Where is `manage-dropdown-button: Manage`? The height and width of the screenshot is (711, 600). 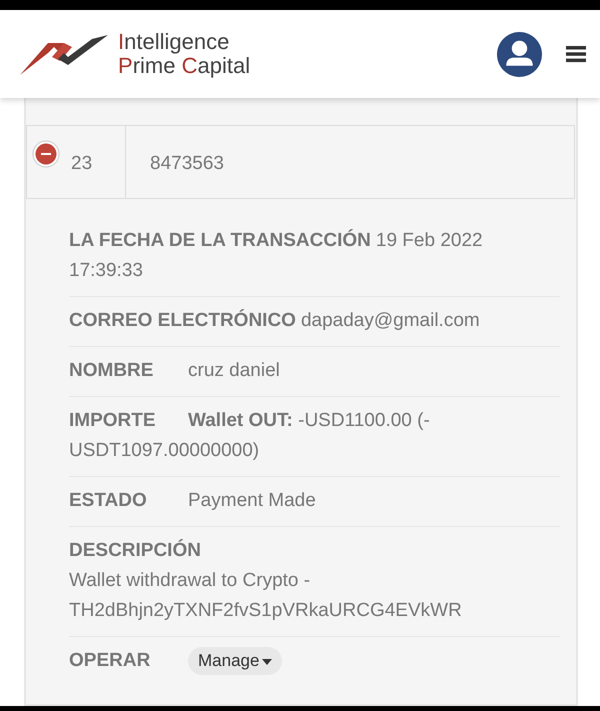
manage-dropdown-button: Manage is located at coordinates (235, 661).